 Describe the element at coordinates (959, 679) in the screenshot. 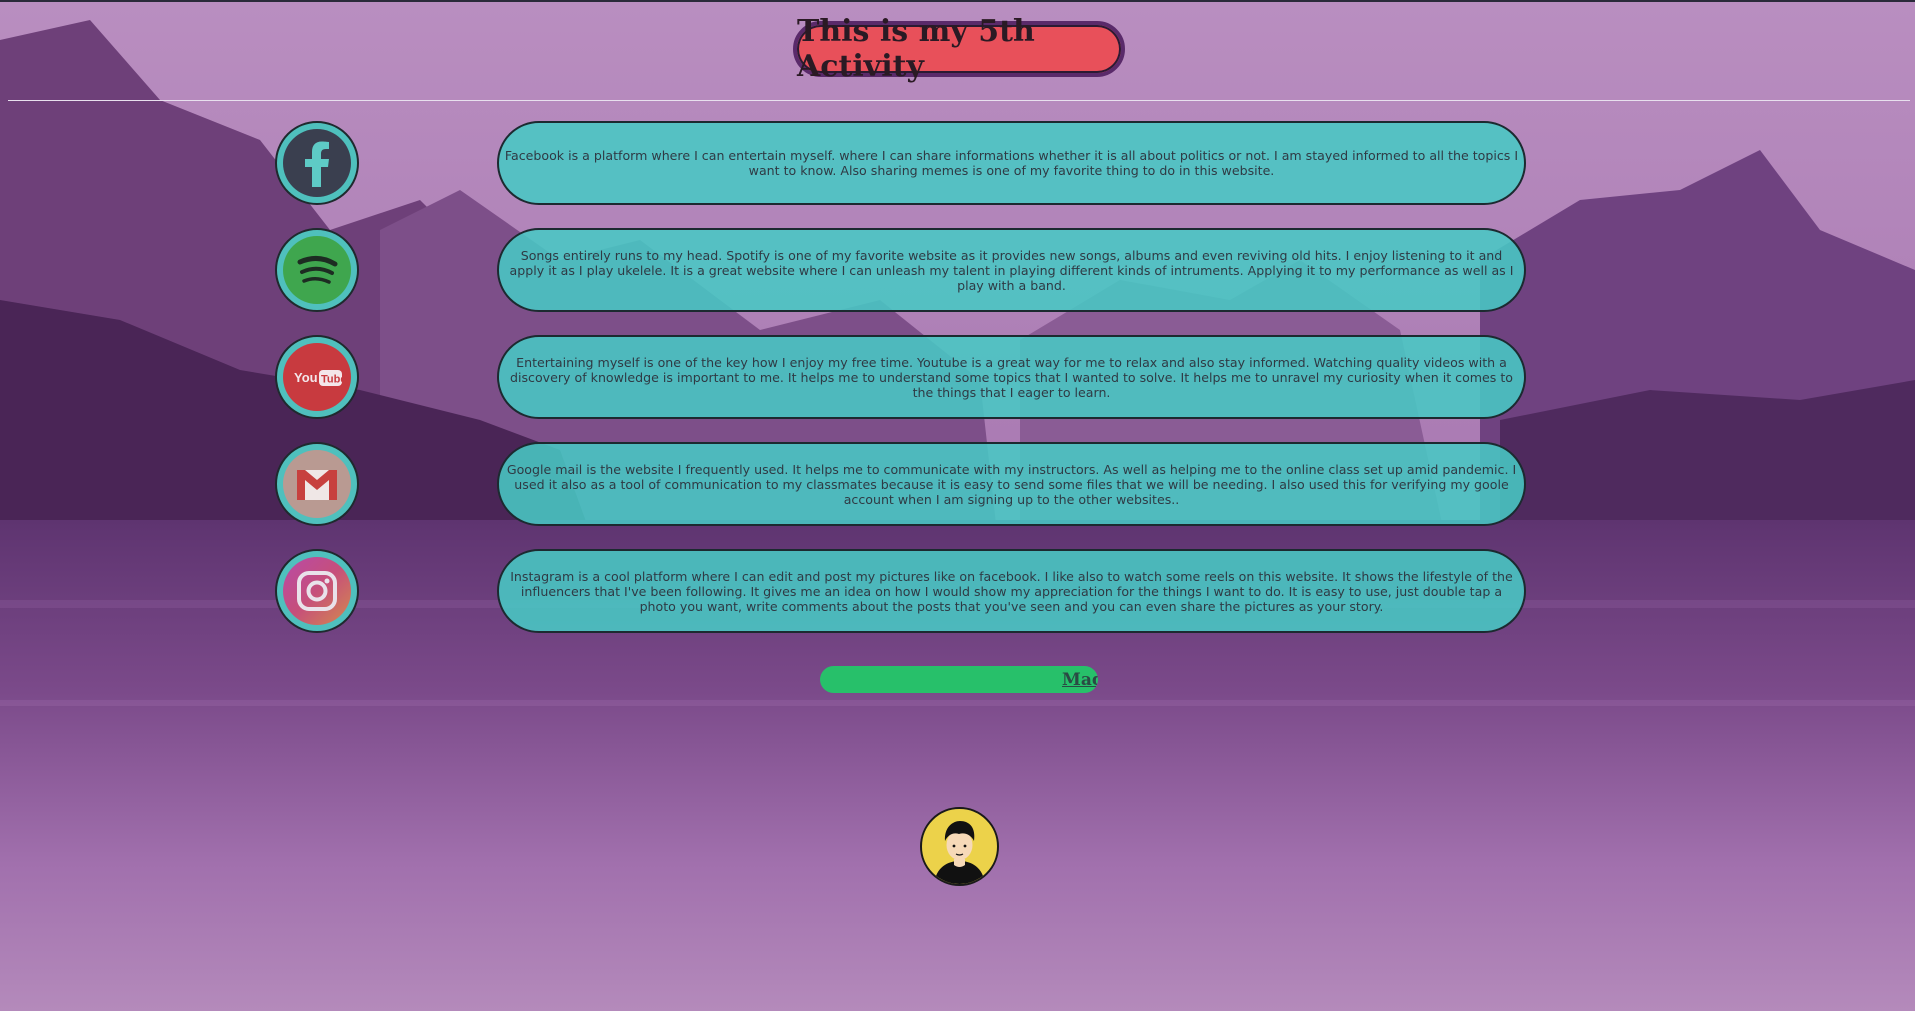

I see `marquee-bar: Mad` at that location.